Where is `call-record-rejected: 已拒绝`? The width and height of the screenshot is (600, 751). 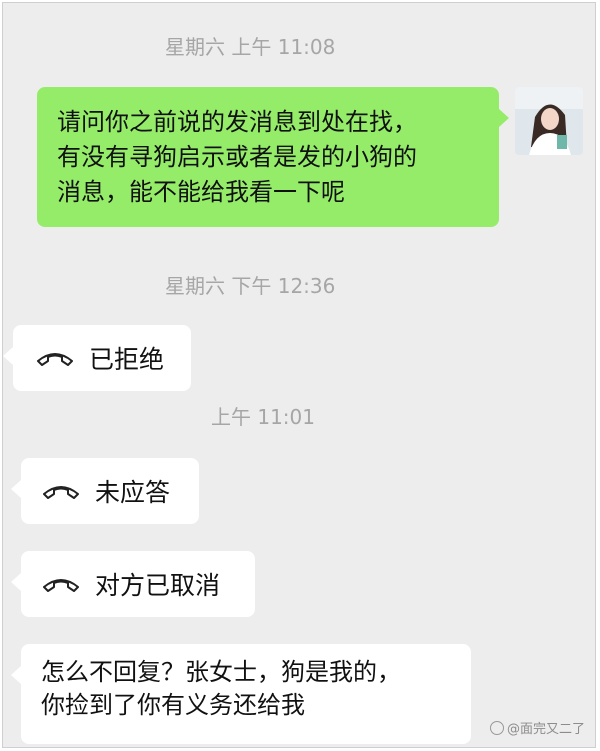
call-record-rejected: 已拒绝 is located at coordinates (97, 358).